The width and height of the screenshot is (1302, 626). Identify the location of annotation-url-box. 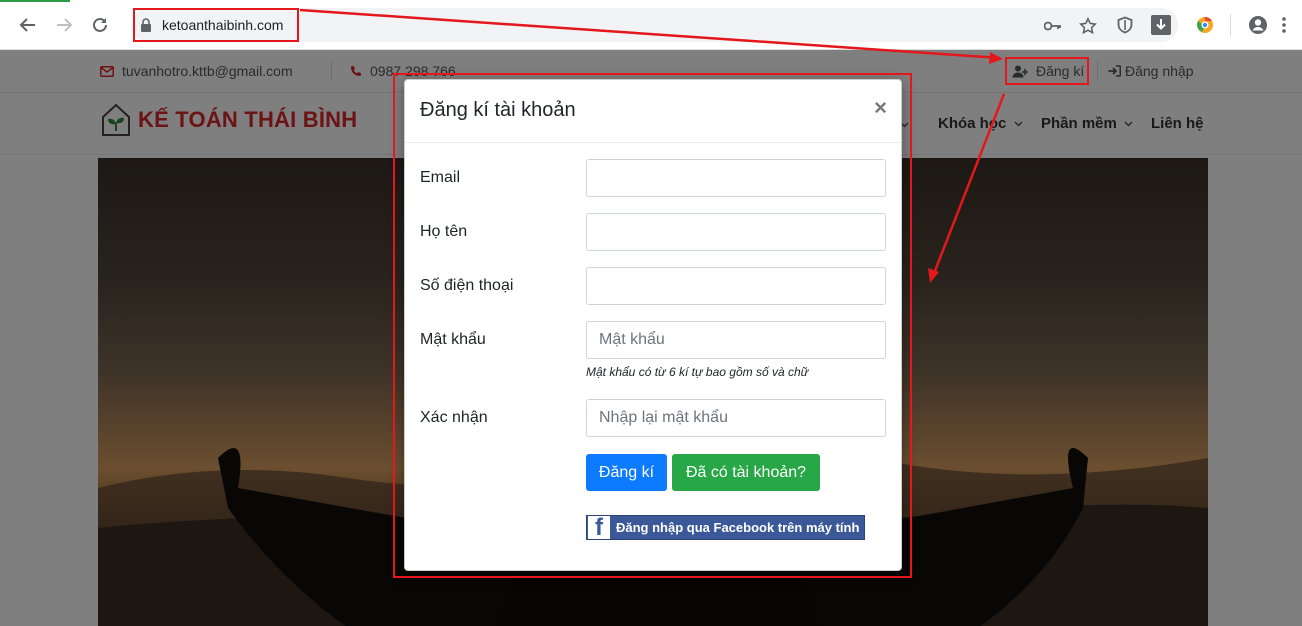
(216, 25).